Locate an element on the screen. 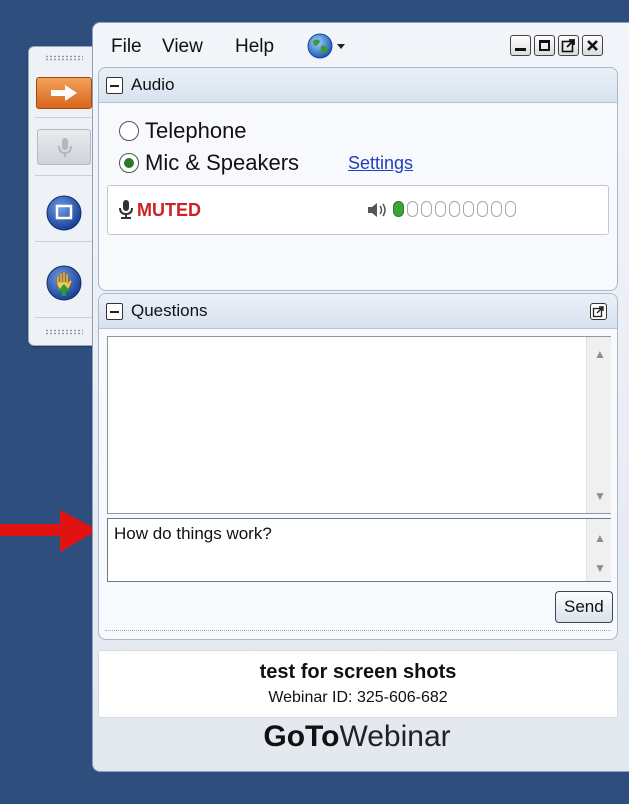  screen-icon is located at coordinates (64, 213).